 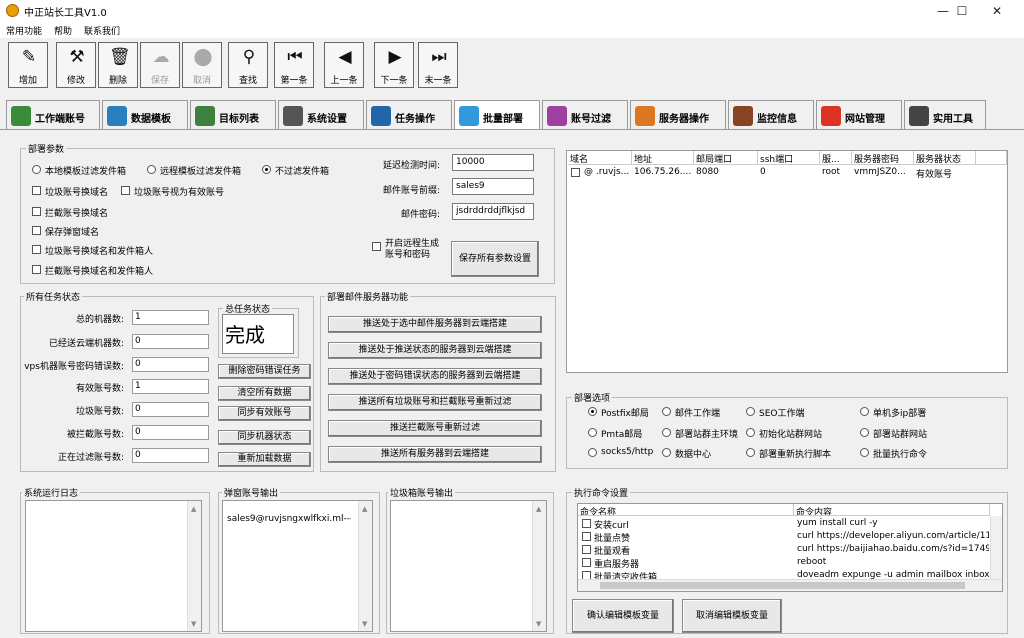 What do you see at coordinates (394, 65) in the screenshot?
I see `toolbar-button-8: ▶ 下一条` at bounding box center [394, 65].